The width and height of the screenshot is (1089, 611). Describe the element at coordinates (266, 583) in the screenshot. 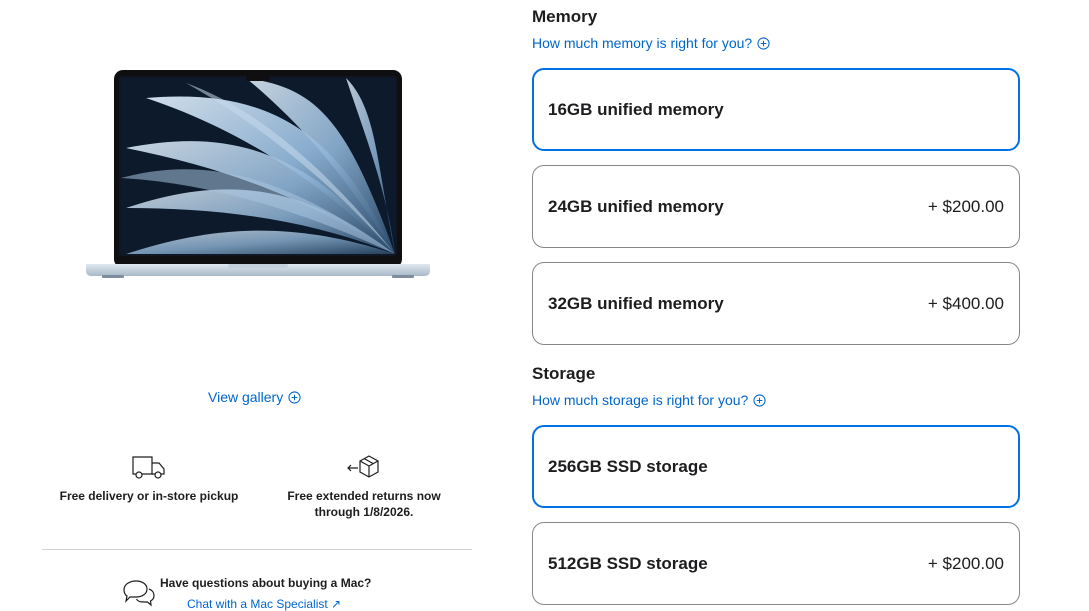

I see `help-question: Have questions about buying a Mac?` at that location.